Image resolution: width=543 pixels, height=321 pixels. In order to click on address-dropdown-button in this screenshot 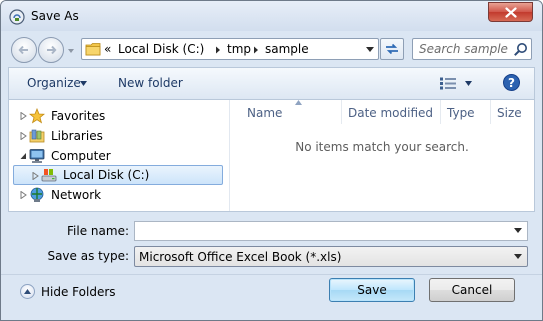, I will do `click(369, 49)`.